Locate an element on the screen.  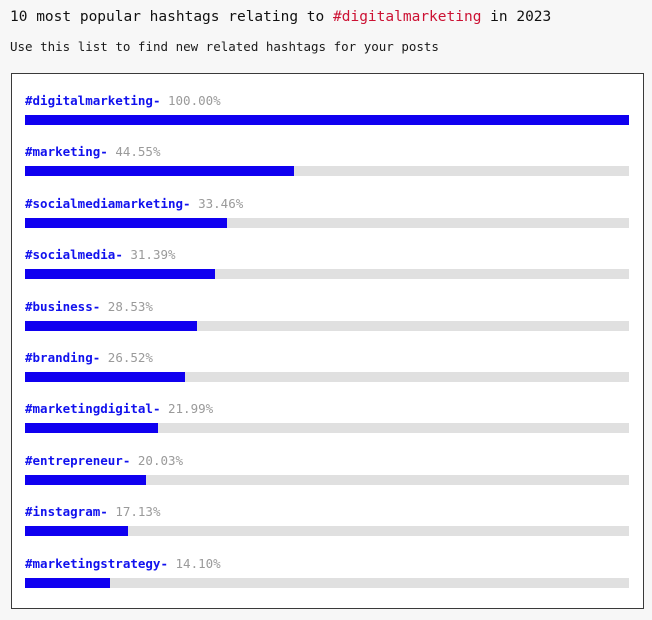
hashtag-row-label: #socialmedia- 31.39% is located at coordinates (326, 252).